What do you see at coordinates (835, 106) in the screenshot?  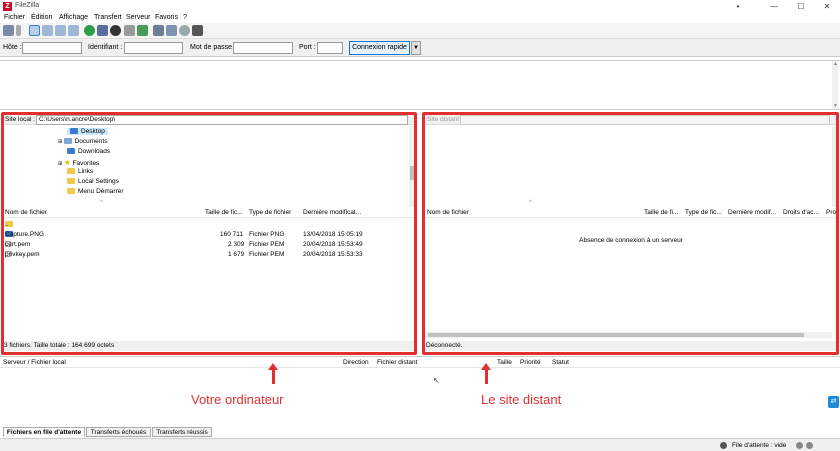 I see `scroll-down-icon: ▼` at bounding box center [835, 106].